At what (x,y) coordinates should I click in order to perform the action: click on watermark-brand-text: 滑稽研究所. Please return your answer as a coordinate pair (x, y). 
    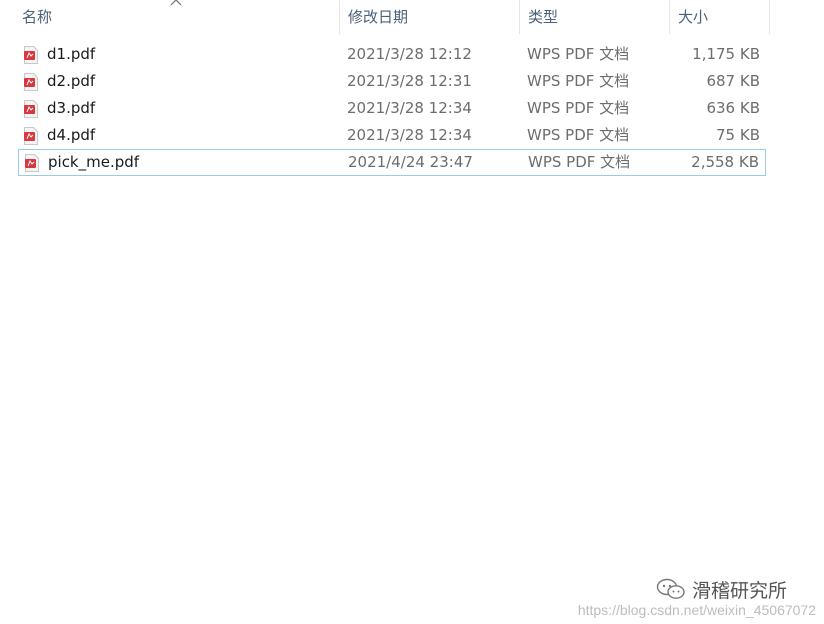
    Looking at the image, I should click on (740, 590).